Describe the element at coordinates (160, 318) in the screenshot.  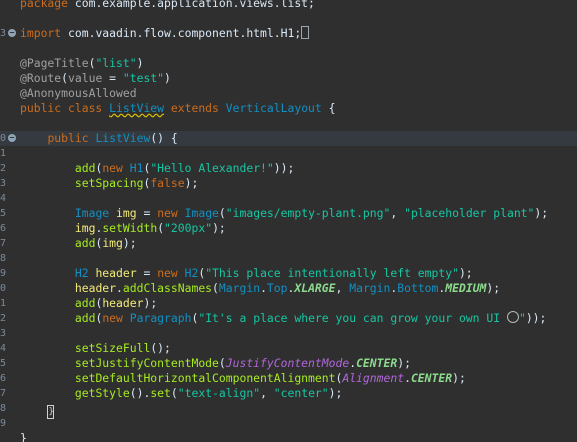
I see `code-token: Paragraph` at that location.